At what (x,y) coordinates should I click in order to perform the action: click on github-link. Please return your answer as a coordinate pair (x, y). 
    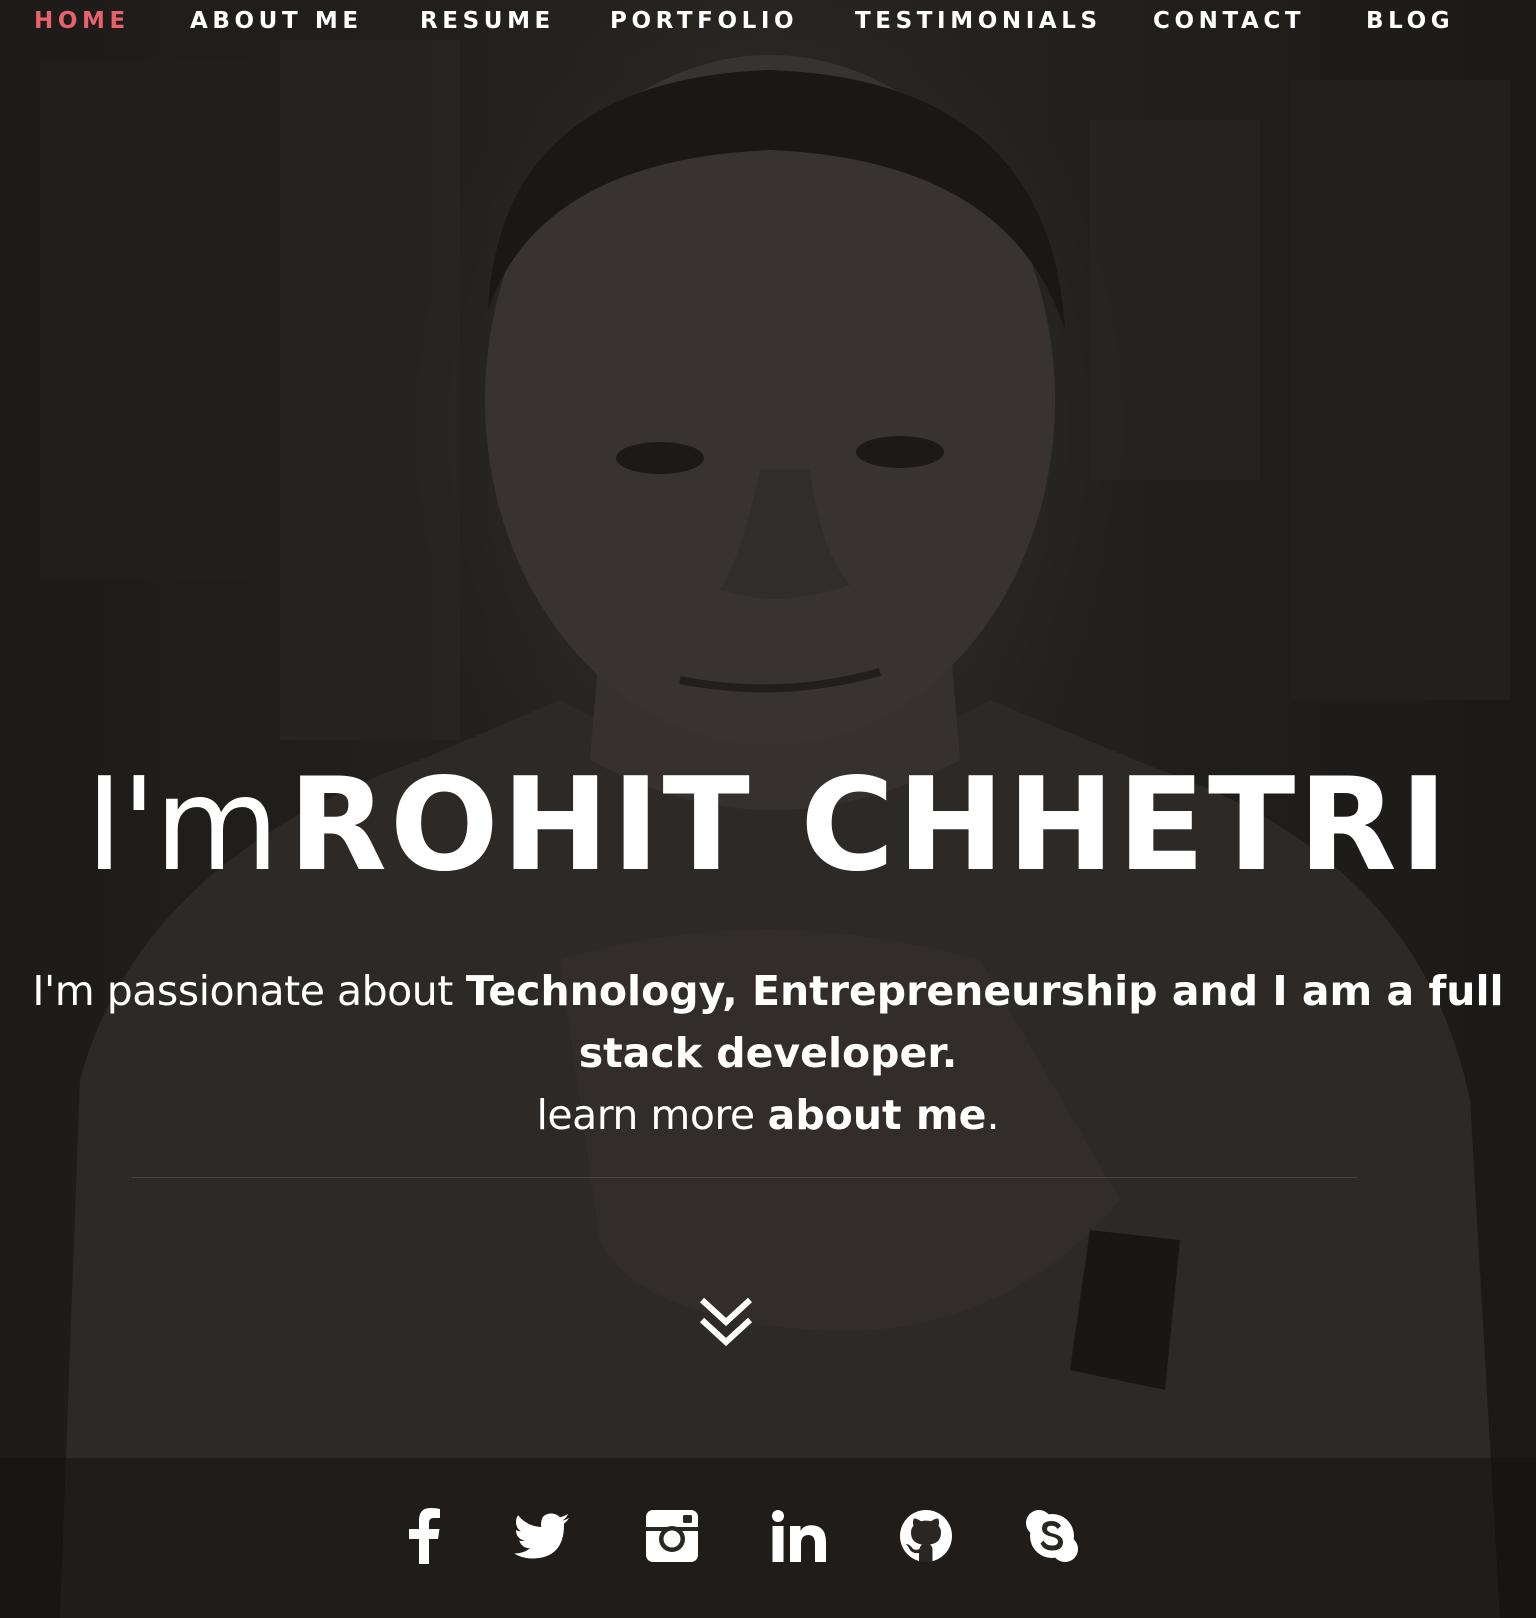
    Looking at the image, I should click on (926, 1536).